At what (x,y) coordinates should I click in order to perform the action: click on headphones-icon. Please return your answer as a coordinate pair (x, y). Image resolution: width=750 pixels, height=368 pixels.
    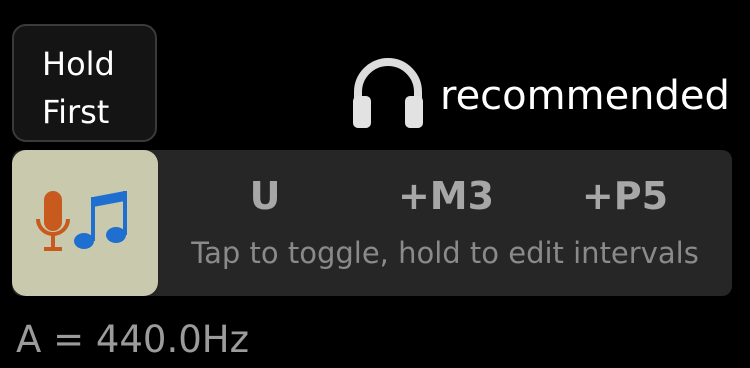
    Looking at the image, I should click on (388, 96).